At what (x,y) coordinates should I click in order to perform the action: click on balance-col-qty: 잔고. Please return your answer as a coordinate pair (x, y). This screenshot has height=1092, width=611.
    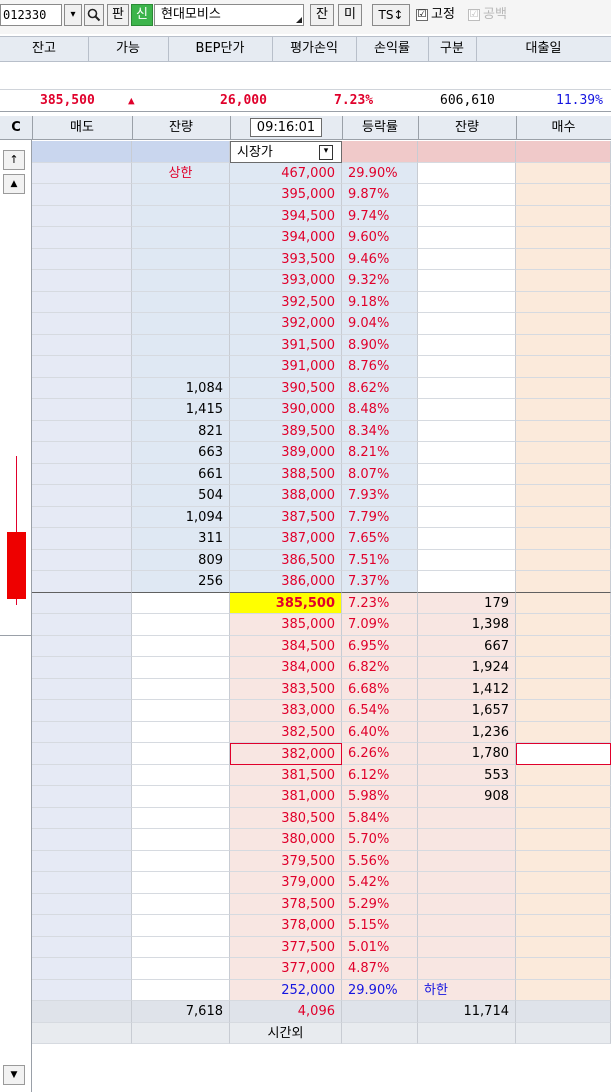
    Looking at the image, I should click on (44, 49).